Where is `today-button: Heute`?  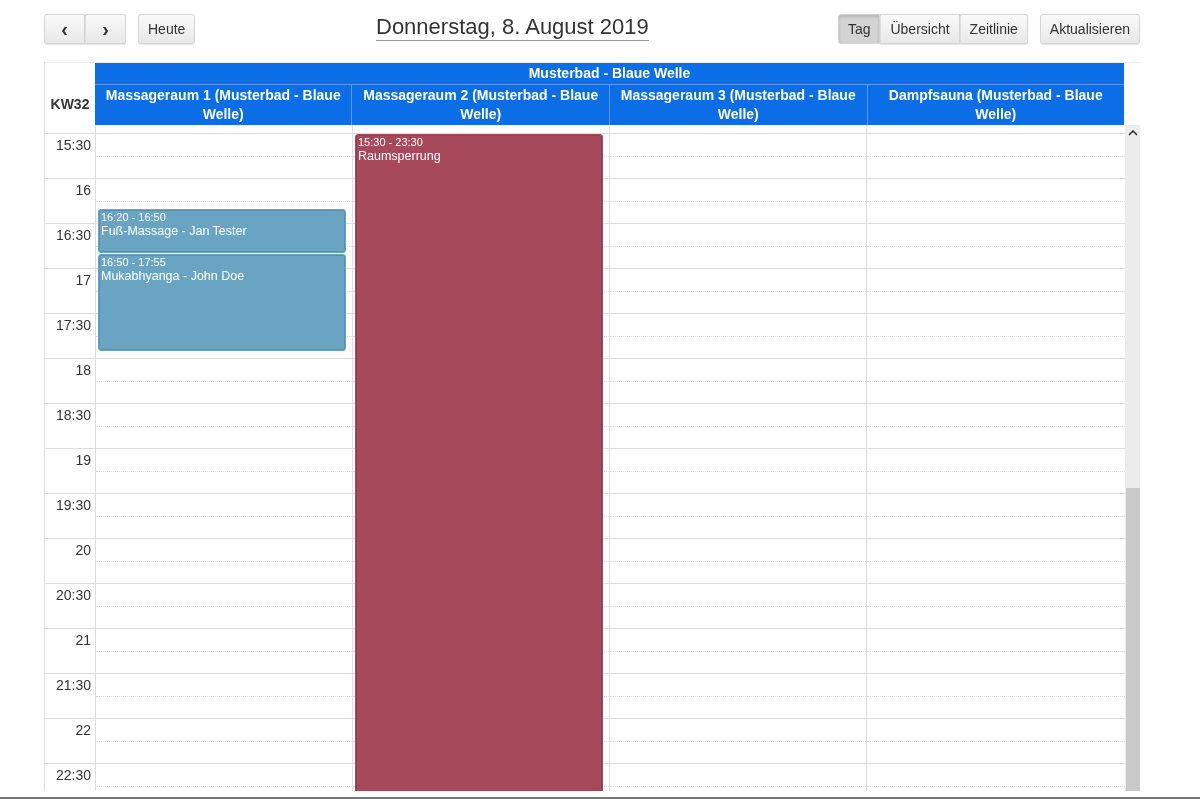
today-button: Heute is located at coordinates (167, 28).